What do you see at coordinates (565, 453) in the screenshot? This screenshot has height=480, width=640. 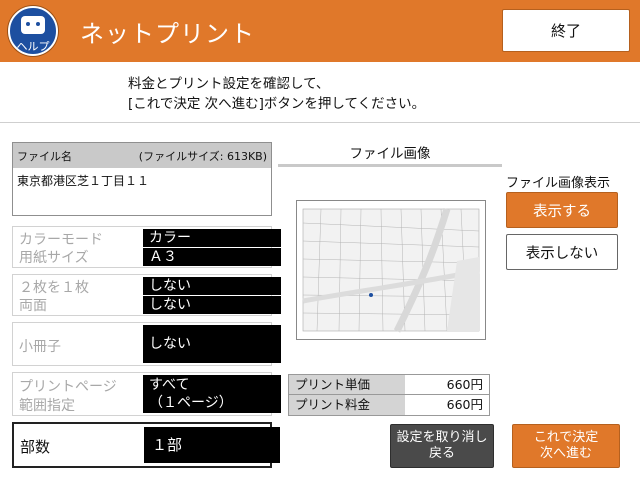 I see `next-line-2: 次へ進む` at bounding box center [565, 453].